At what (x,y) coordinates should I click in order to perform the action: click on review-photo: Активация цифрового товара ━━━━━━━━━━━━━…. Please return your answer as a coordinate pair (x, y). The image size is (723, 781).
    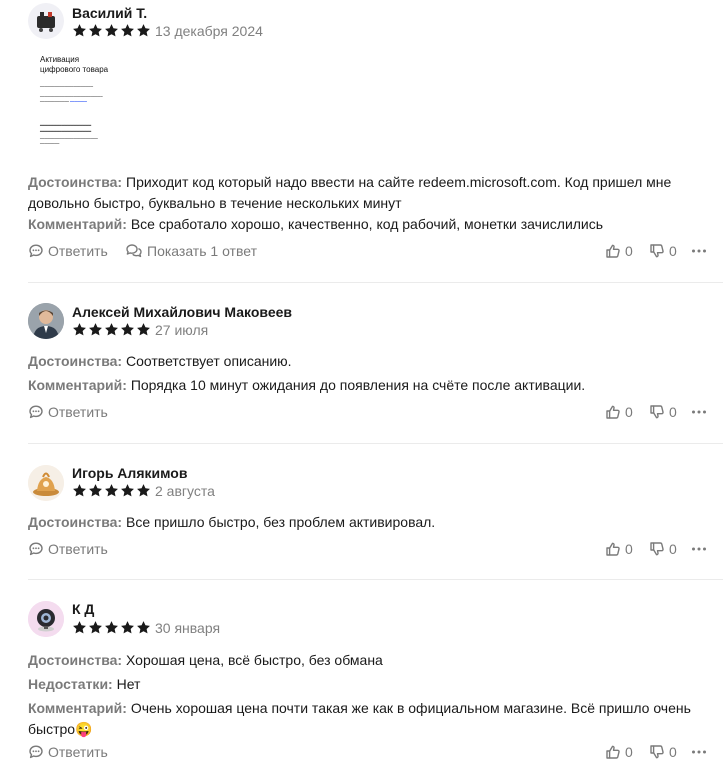
    Looking at the image, I should click on (78, 98).